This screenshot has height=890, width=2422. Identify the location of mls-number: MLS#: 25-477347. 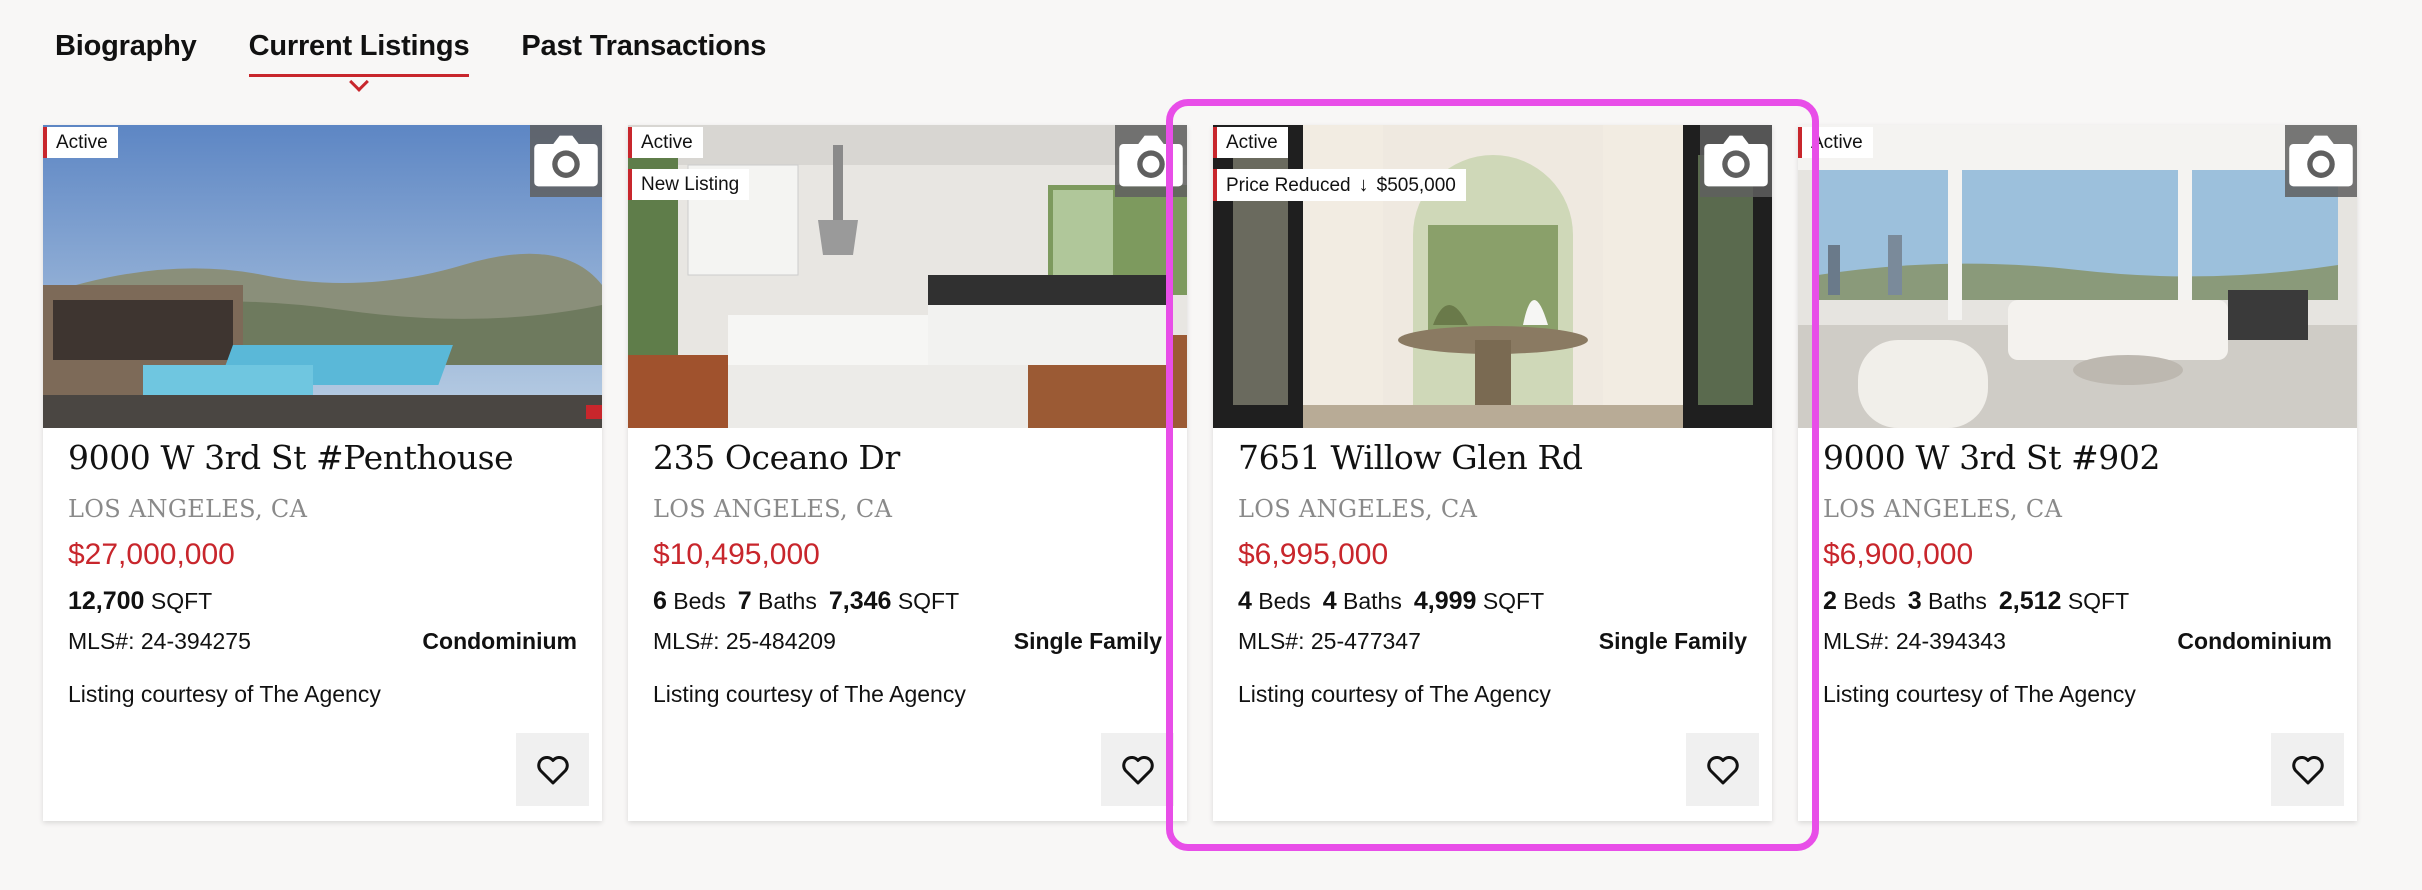
(1329, 641).